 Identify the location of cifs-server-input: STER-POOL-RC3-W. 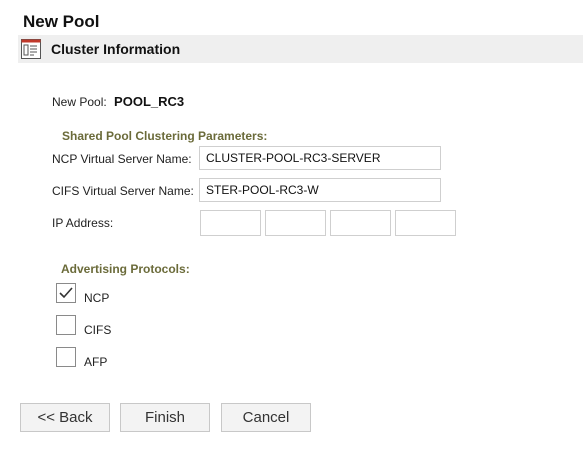
(320, 190).